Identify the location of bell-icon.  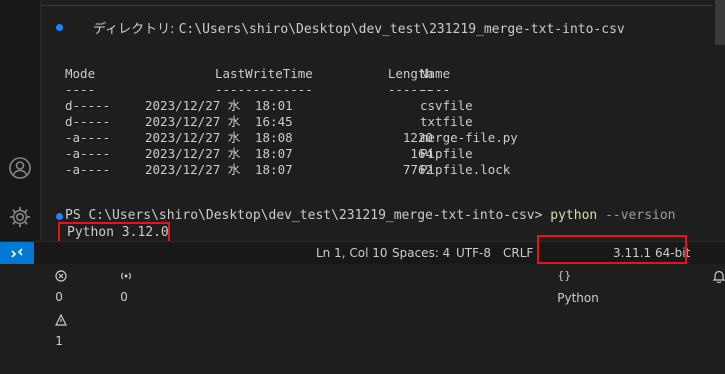
(718, 276).